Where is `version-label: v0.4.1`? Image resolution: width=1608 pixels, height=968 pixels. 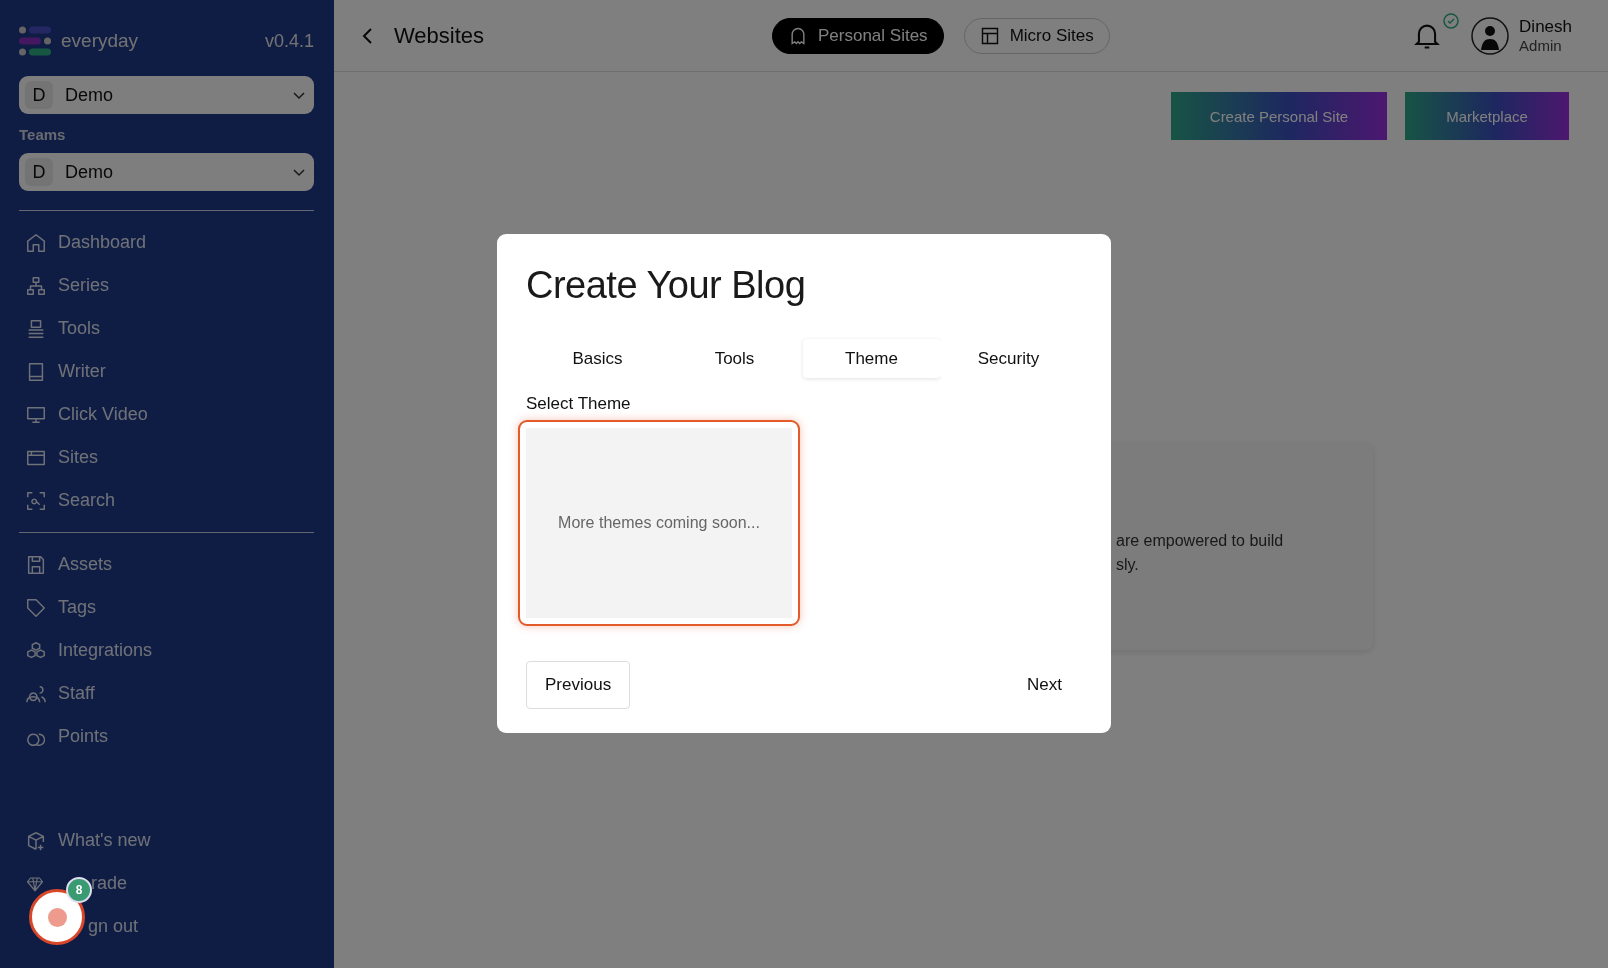
version-label: v0.4.1 is located at coordinates (289, 41).